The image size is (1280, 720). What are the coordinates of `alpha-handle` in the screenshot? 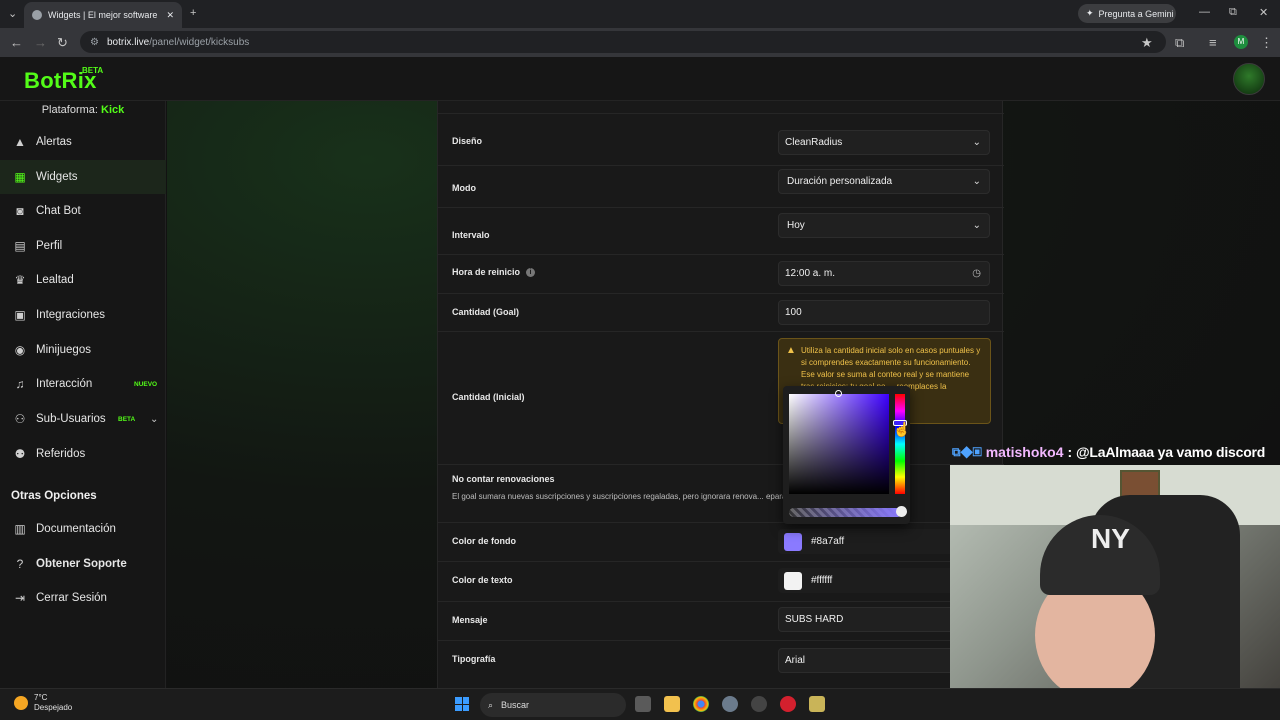 It's located at (901, 511).